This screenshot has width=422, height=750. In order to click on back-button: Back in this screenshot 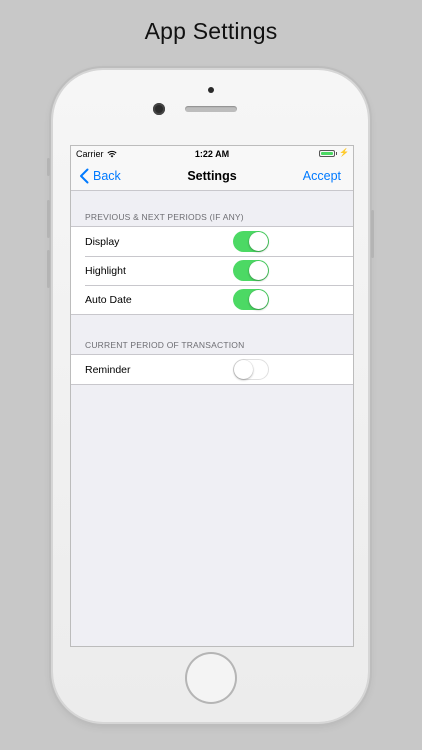, I will do `click(100, 176)`.